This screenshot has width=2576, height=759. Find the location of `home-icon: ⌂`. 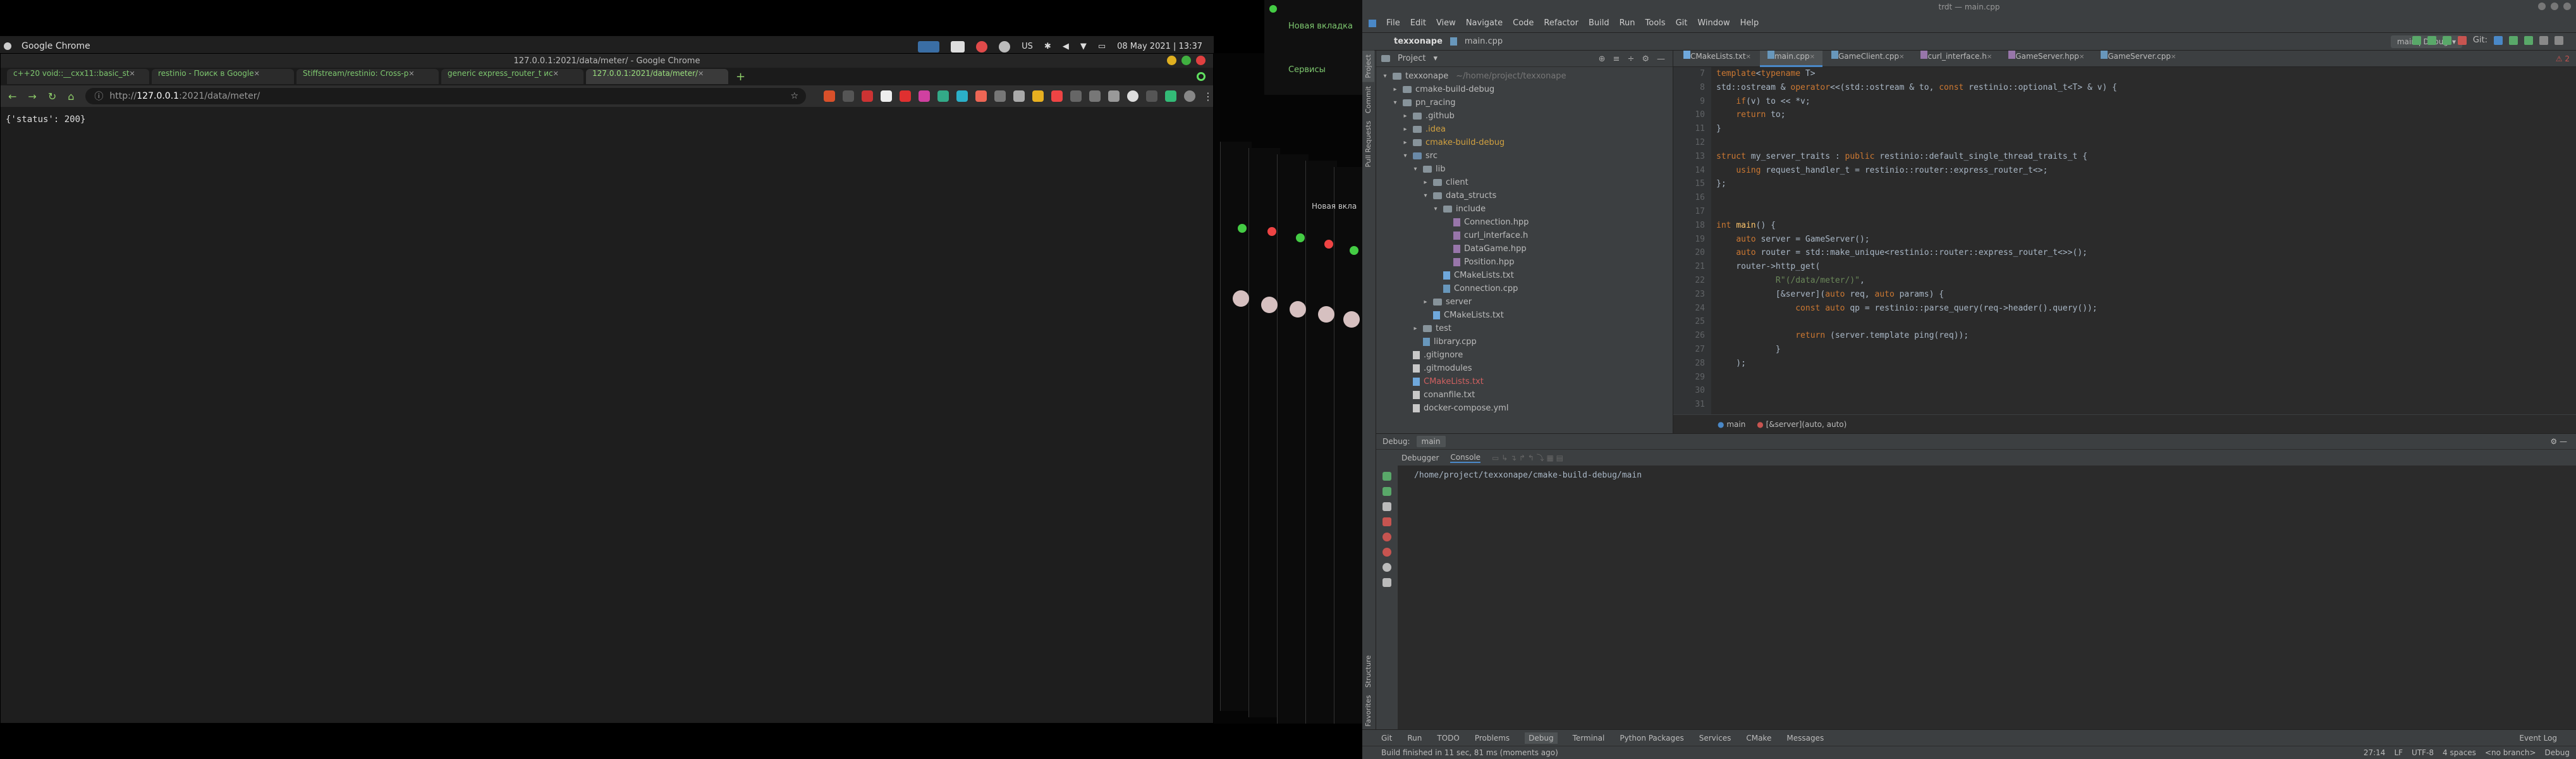

home-icon: ⌂ is located at coordinates (71, 96).